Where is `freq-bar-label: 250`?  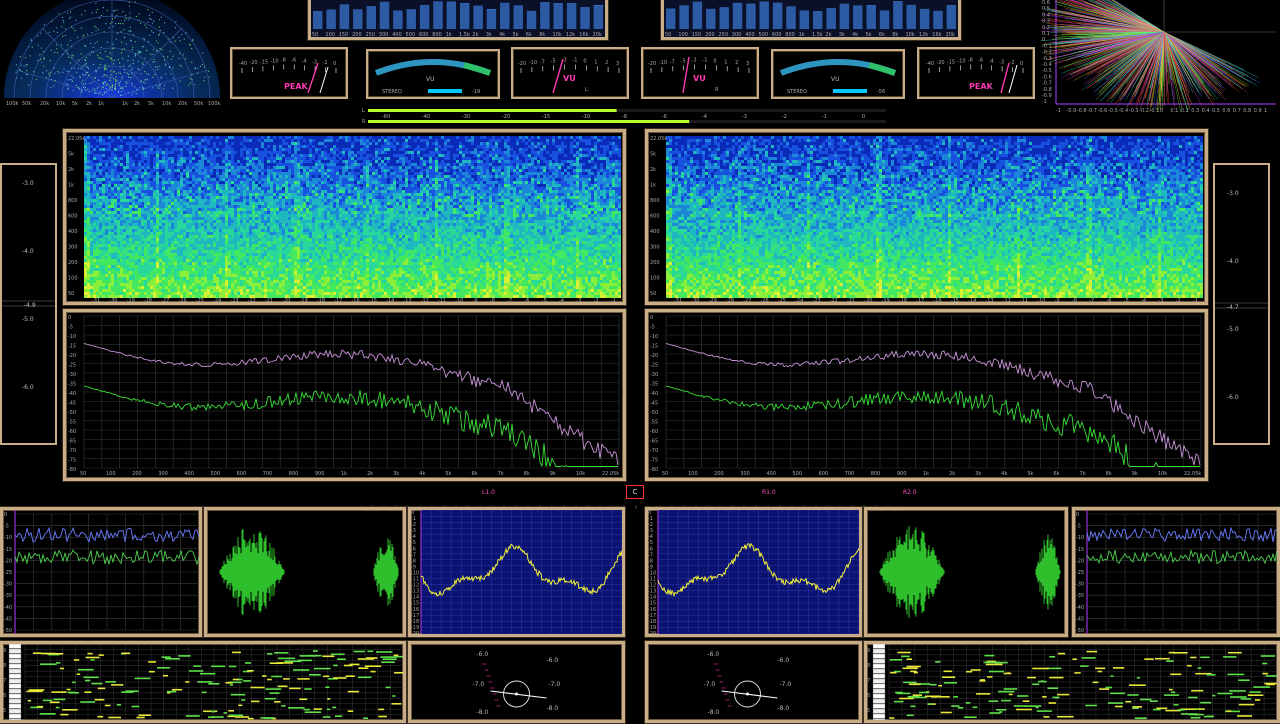
freq-bar-label: 250 is located at coordinates (724, 34).